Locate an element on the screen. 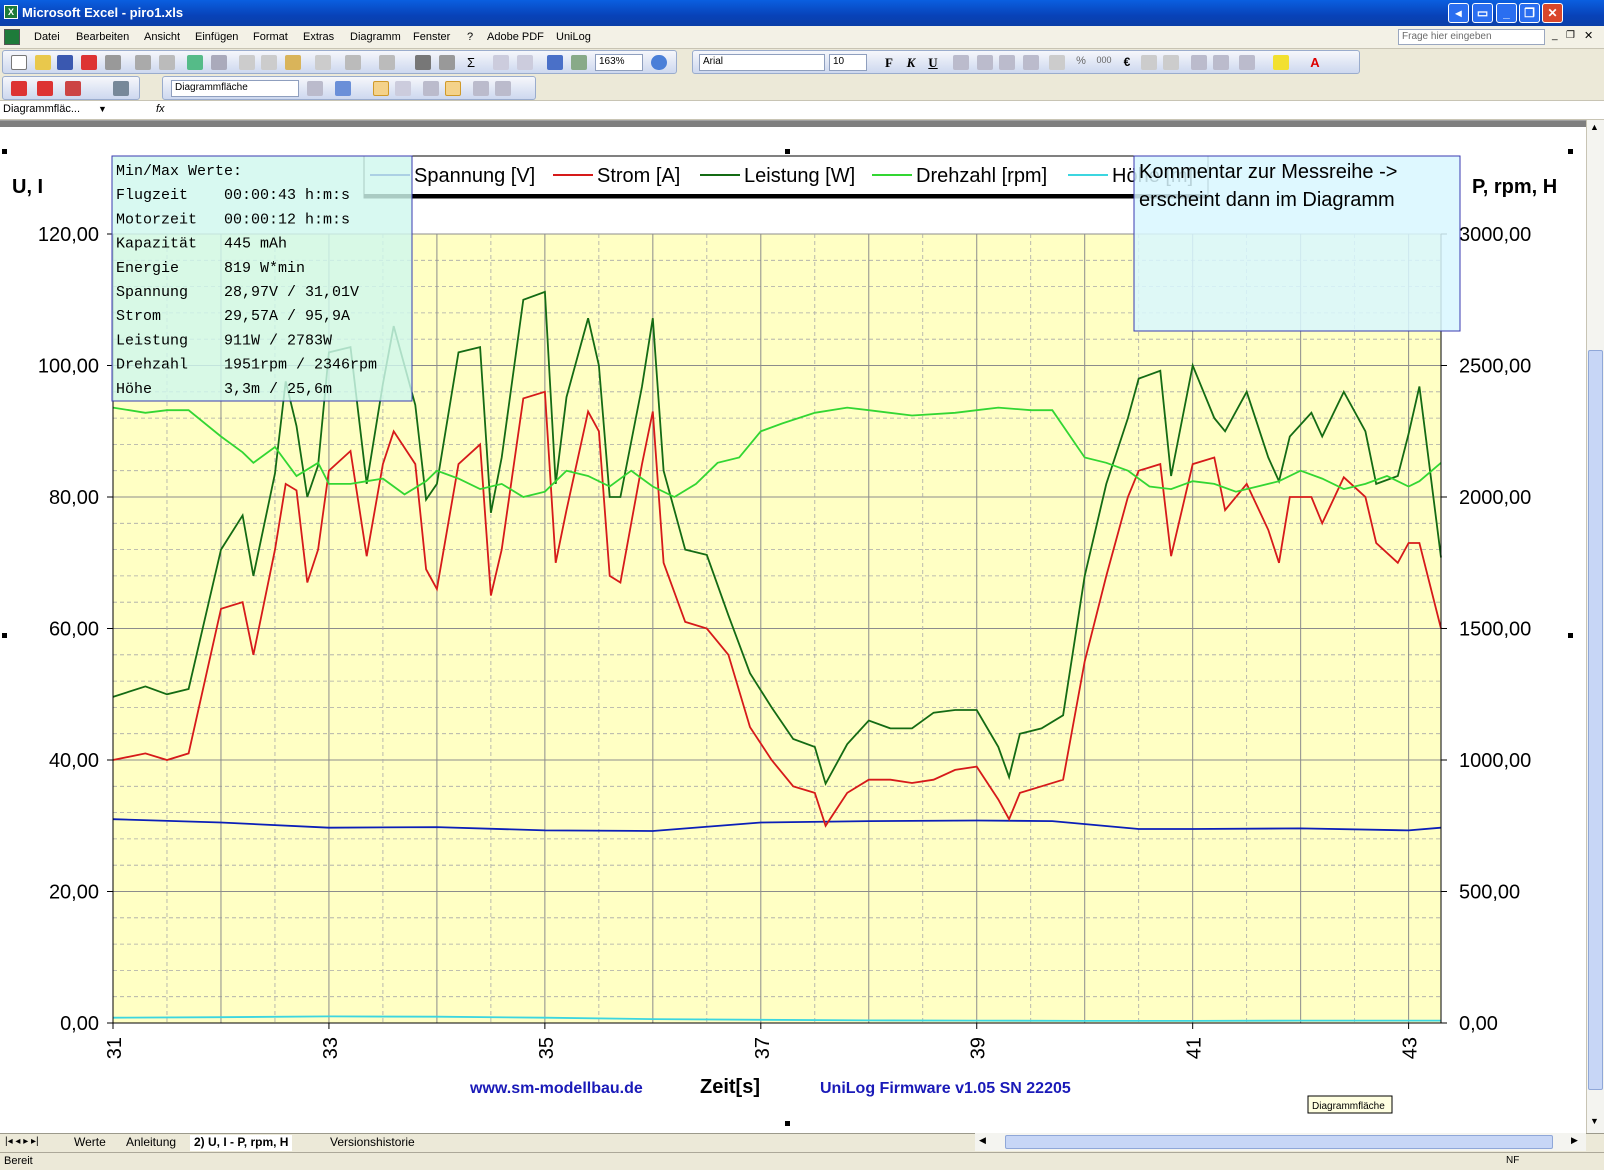 The width and height of the screenshot is (1604, 1170). chart-type-icon is located at coordinates (343, 88).